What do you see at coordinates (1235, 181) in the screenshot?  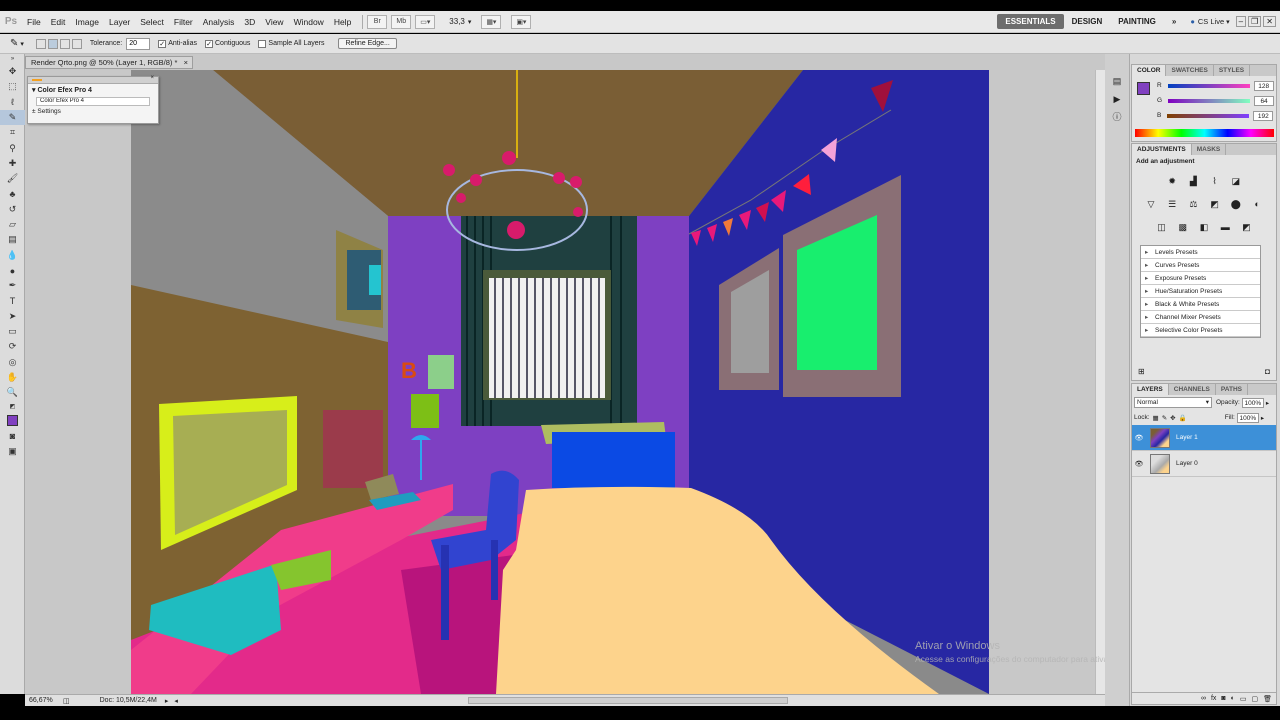 I see `exposure-icon: ◪` at bounding box center [1235, 181].